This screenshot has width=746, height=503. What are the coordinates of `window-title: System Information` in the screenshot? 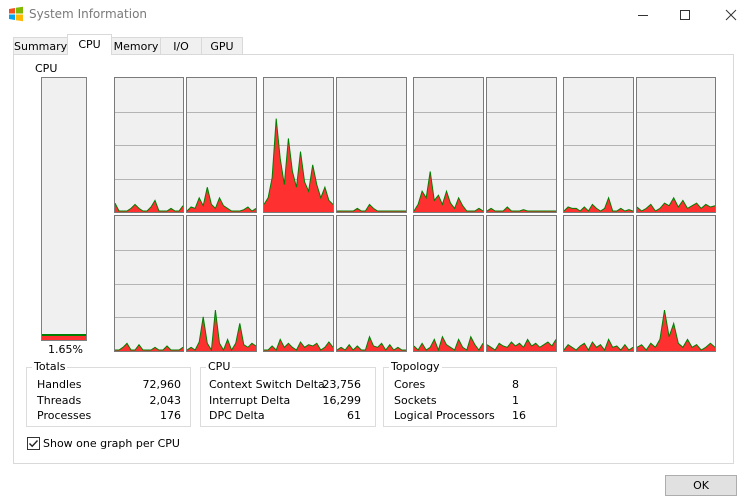 It's located at (88, 14).